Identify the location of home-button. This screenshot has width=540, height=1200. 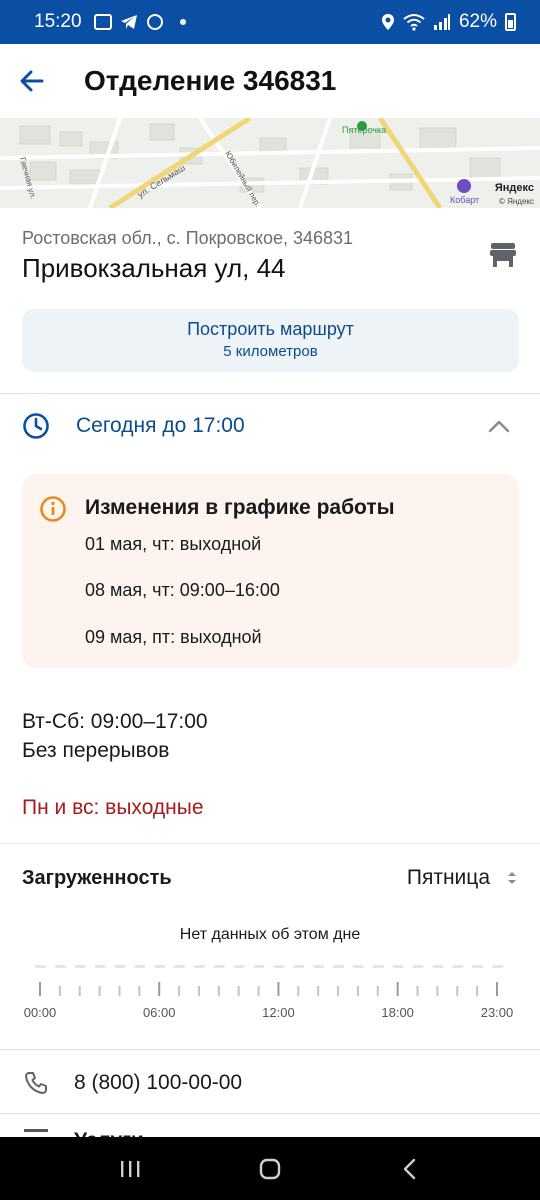
(270, 1169).